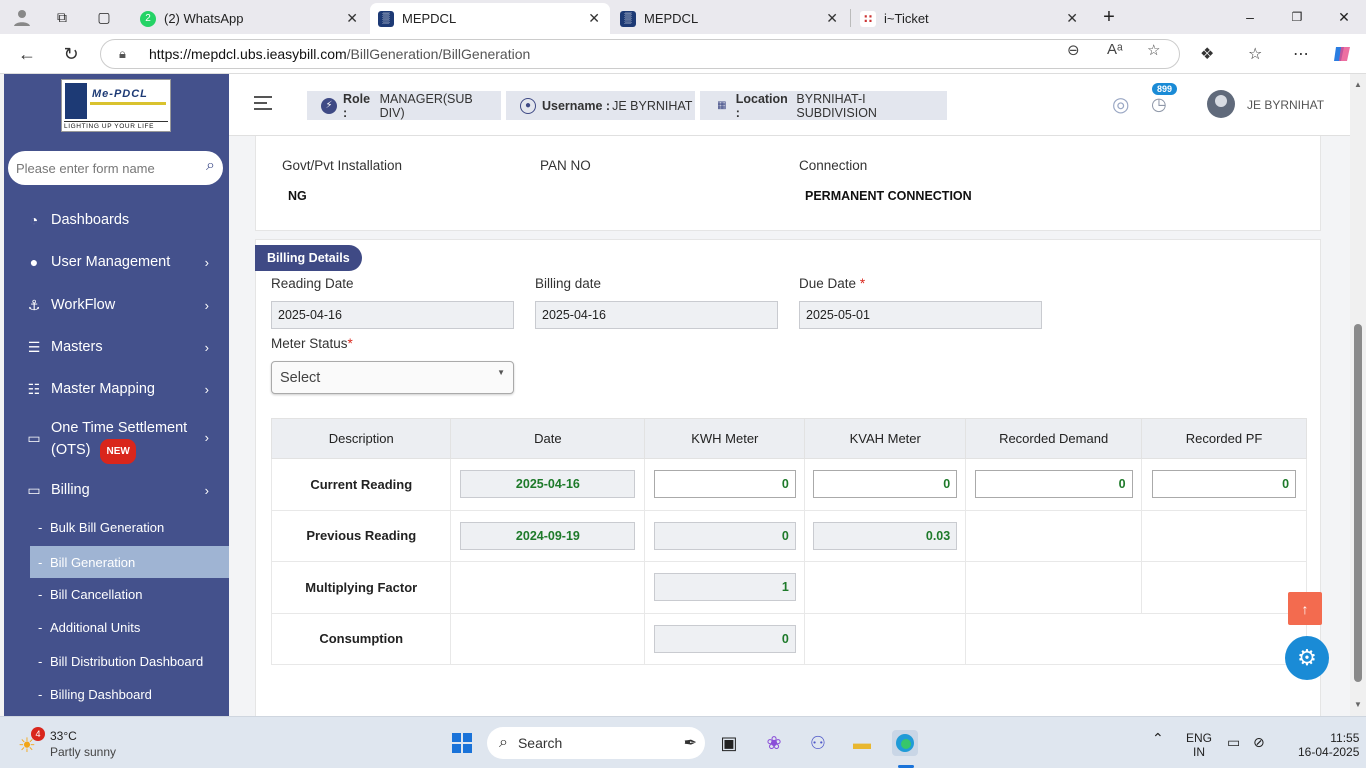  What do you see at coordinates (970, 18) in the screenshot?
I see `tab-iticket: ∷ i~Ticket ✕` at bounding box center [970, 18].